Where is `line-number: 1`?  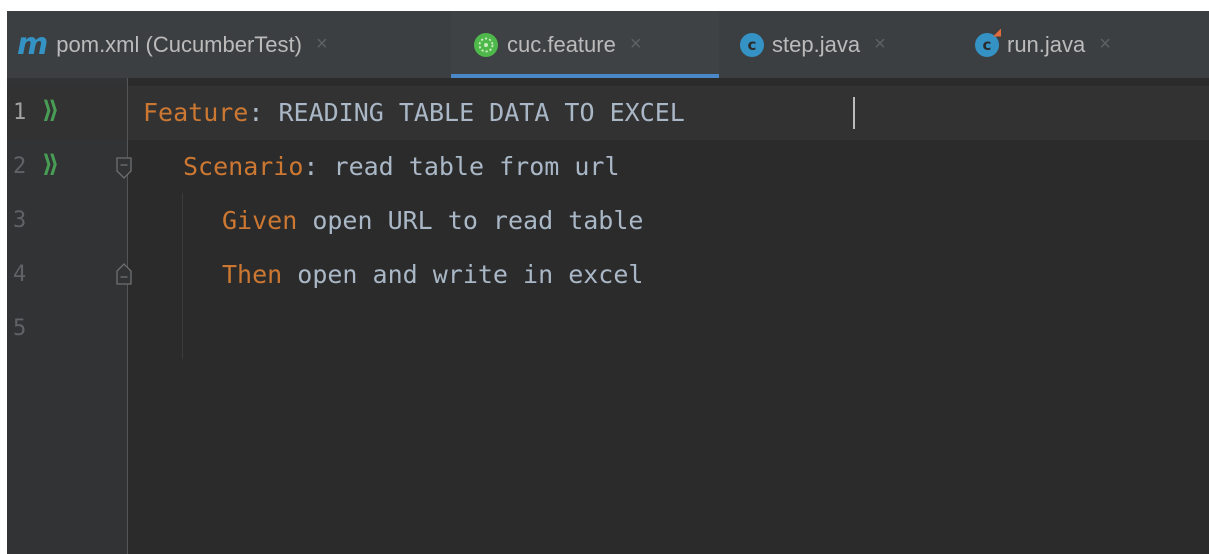 line-number: 1 is located at coordinates (20, 112).